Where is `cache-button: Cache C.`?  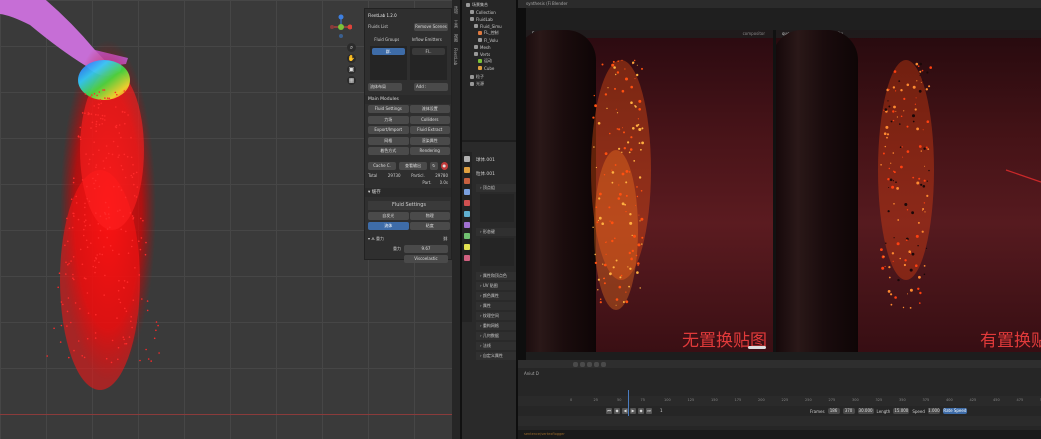
cache-button: Cache C. is located at coordinates (382, 165).